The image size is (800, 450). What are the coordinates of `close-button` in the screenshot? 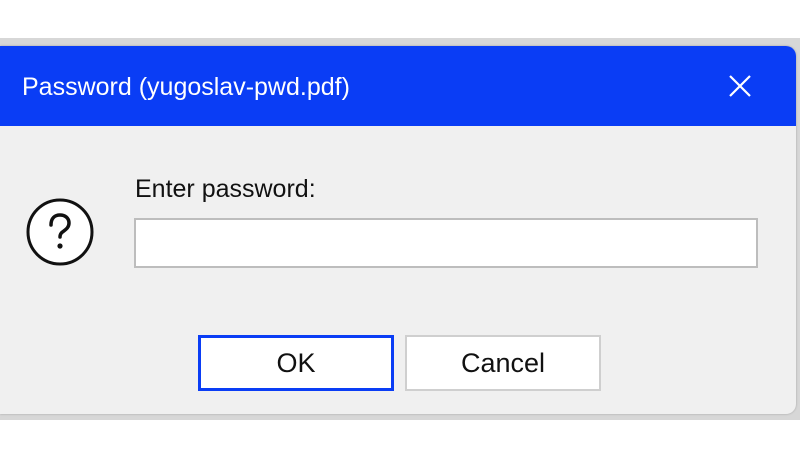 It's located at (740, 86).